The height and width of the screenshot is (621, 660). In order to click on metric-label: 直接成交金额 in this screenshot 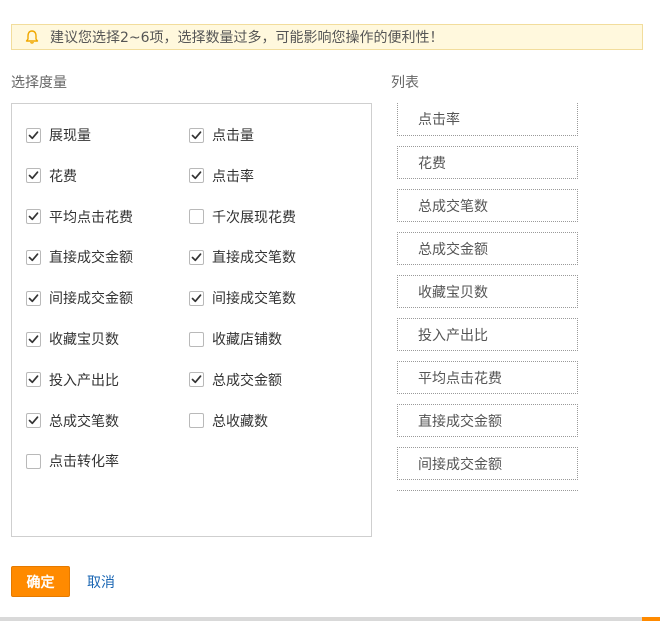, I will do `click(91, 258)`.